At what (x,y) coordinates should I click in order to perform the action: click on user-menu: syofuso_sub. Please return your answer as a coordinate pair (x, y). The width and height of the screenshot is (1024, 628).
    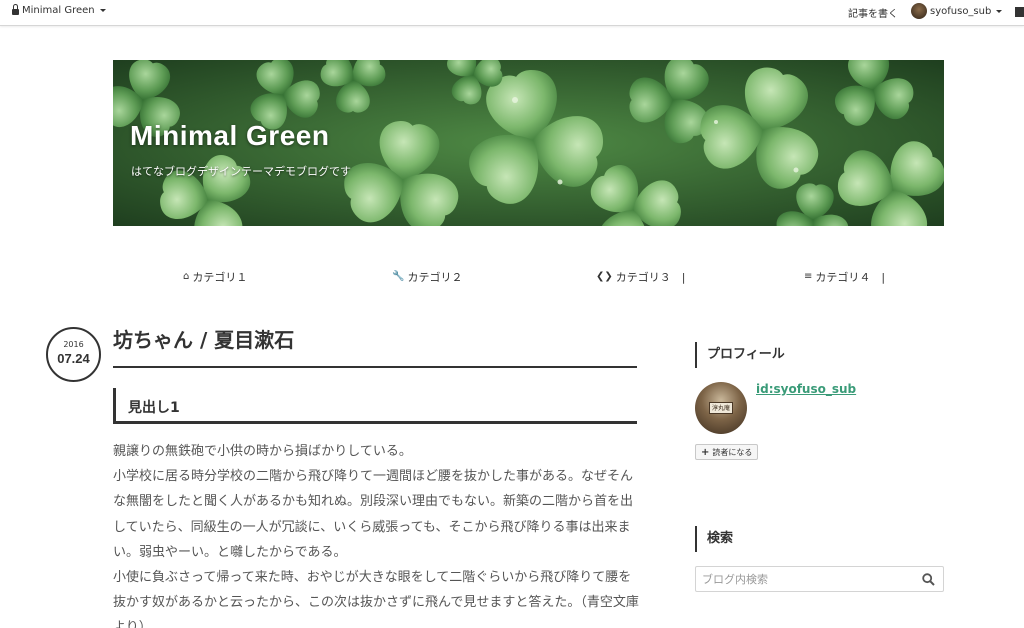
    Looking at the image, I should click on (957, 11).